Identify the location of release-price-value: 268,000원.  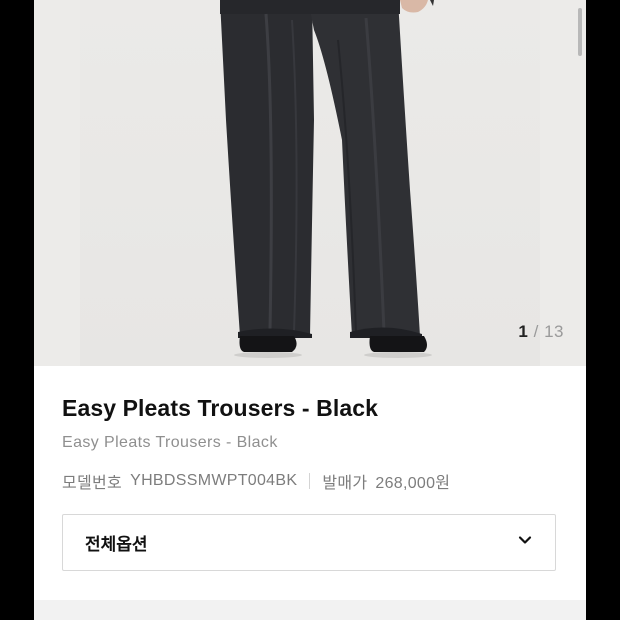
(413, 483).